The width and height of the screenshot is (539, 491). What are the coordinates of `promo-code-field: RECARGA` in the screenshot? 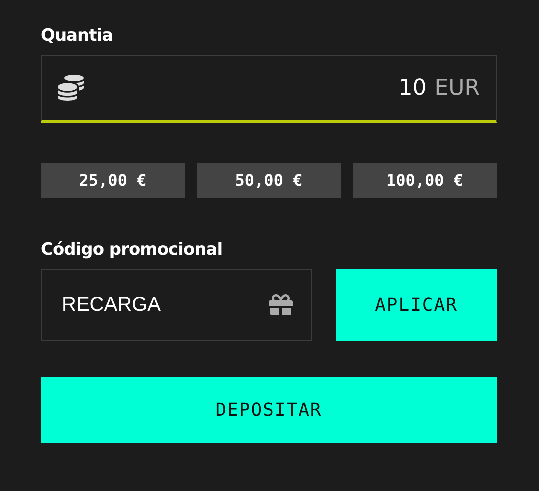 It's located at (176, 305).